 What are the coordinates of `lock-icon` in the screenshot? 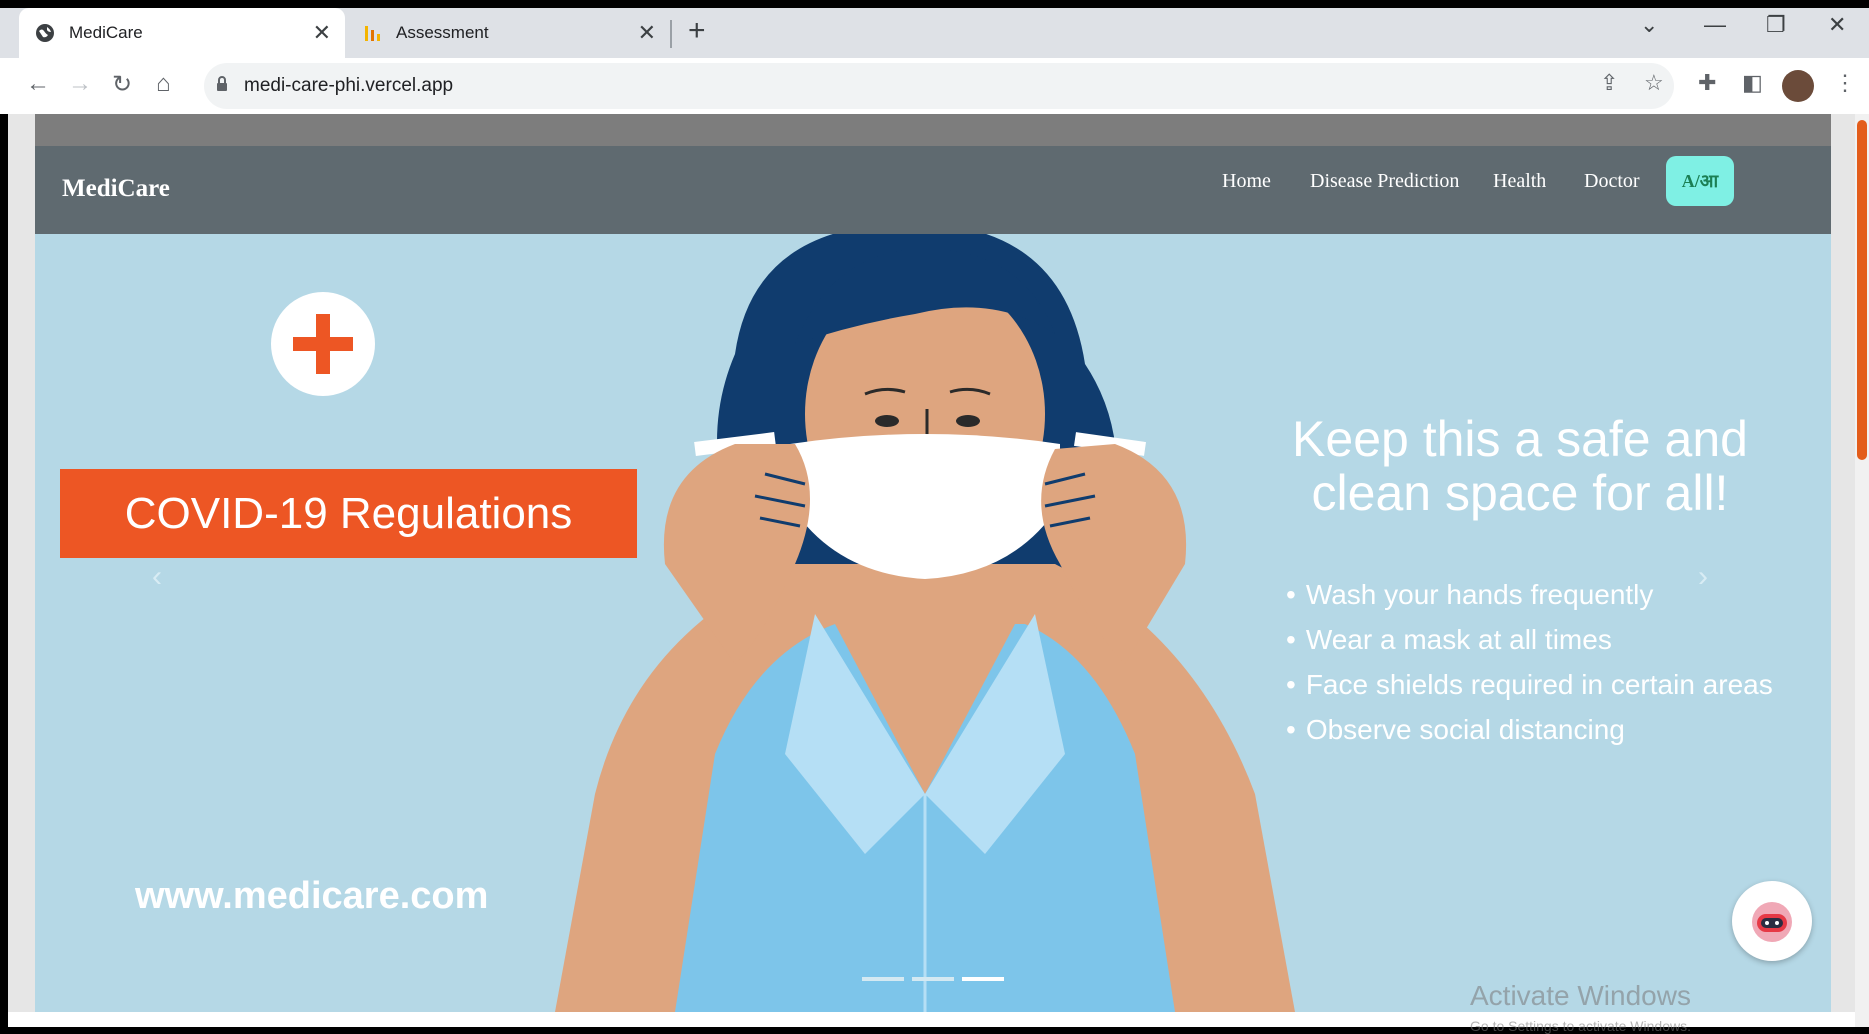 It's located at (222, 86).